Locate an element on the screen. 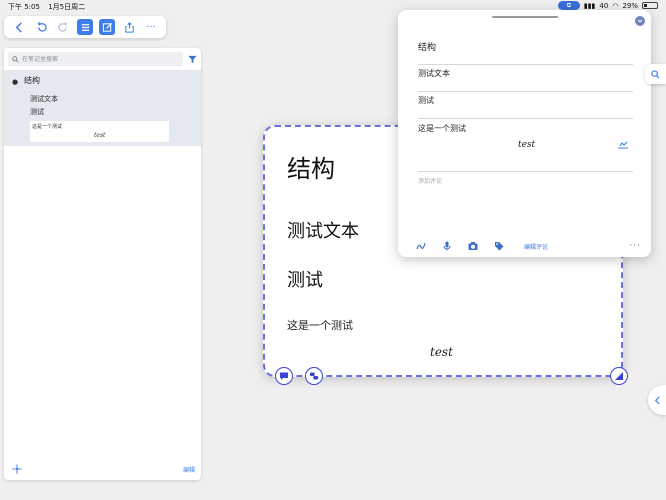  outline-button is located at coordinates (85, 27).